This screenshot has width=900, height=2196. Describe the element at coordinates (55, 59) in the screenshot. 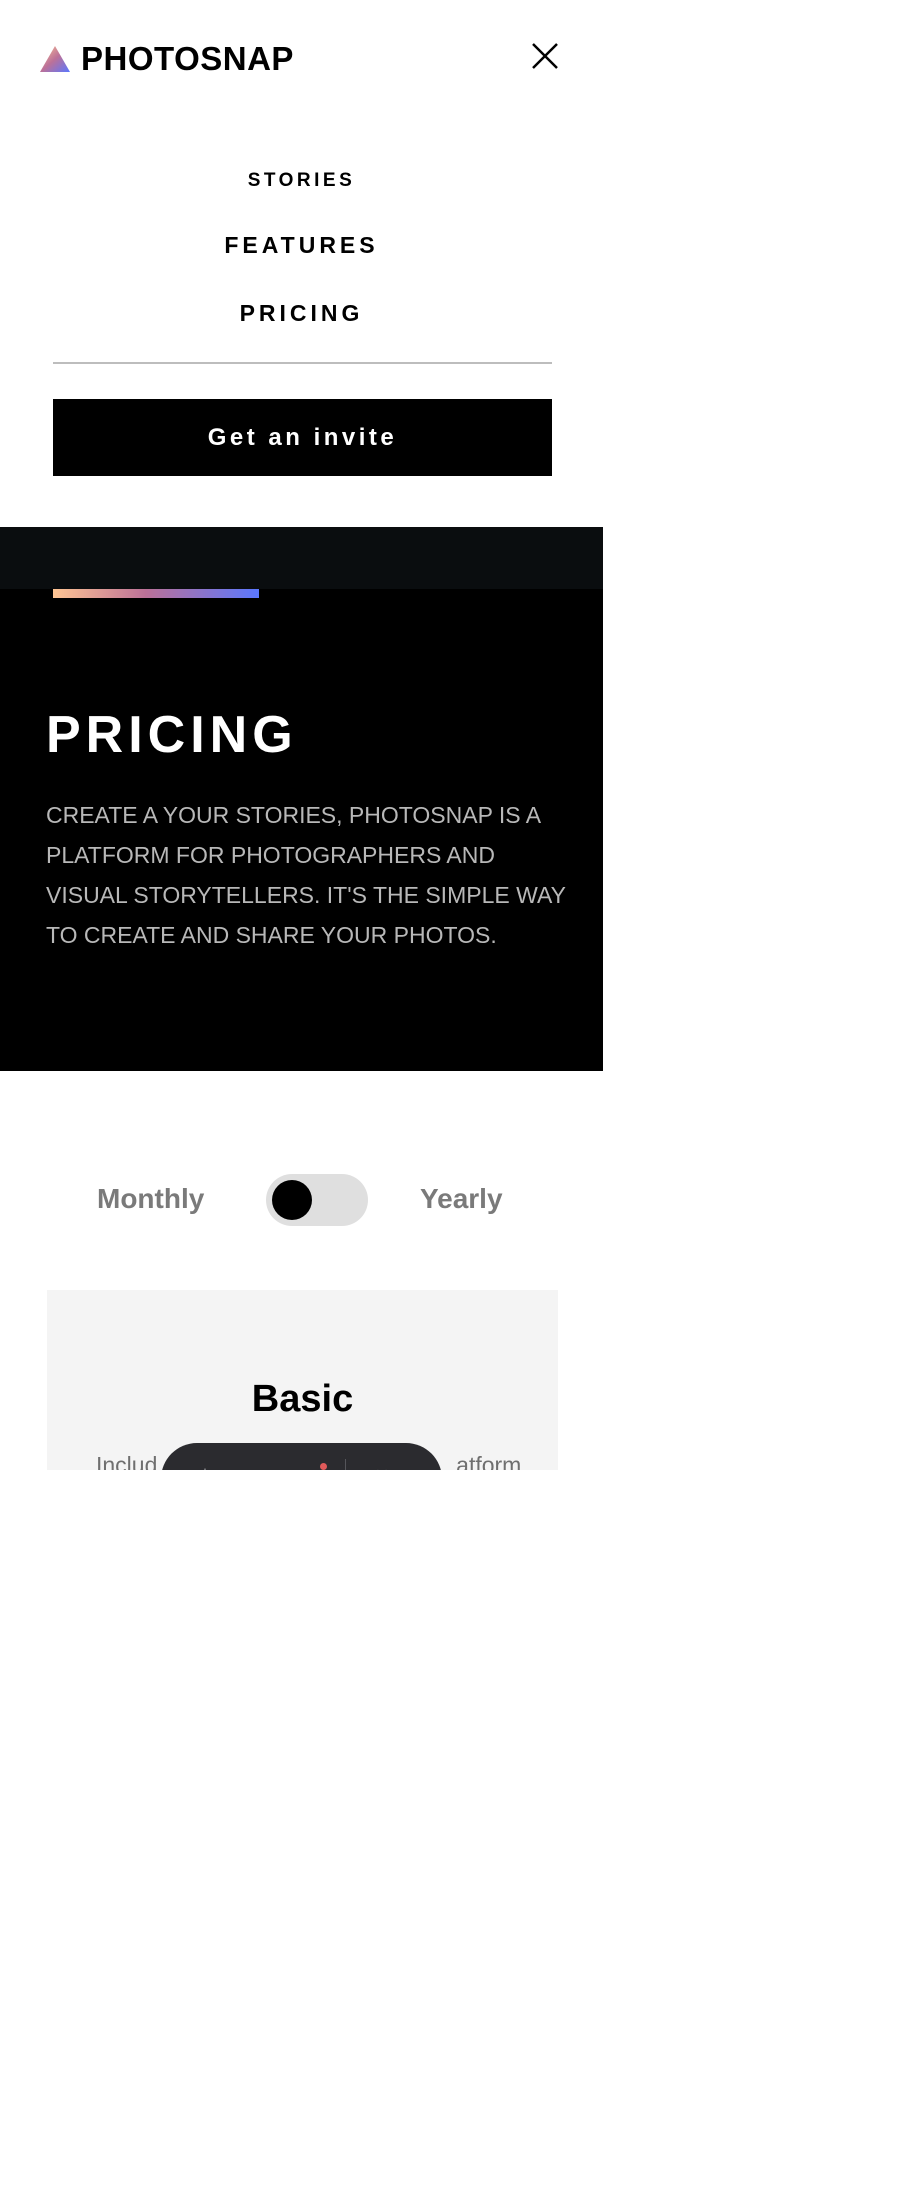

I see `triangle-logo-icon` at that location.